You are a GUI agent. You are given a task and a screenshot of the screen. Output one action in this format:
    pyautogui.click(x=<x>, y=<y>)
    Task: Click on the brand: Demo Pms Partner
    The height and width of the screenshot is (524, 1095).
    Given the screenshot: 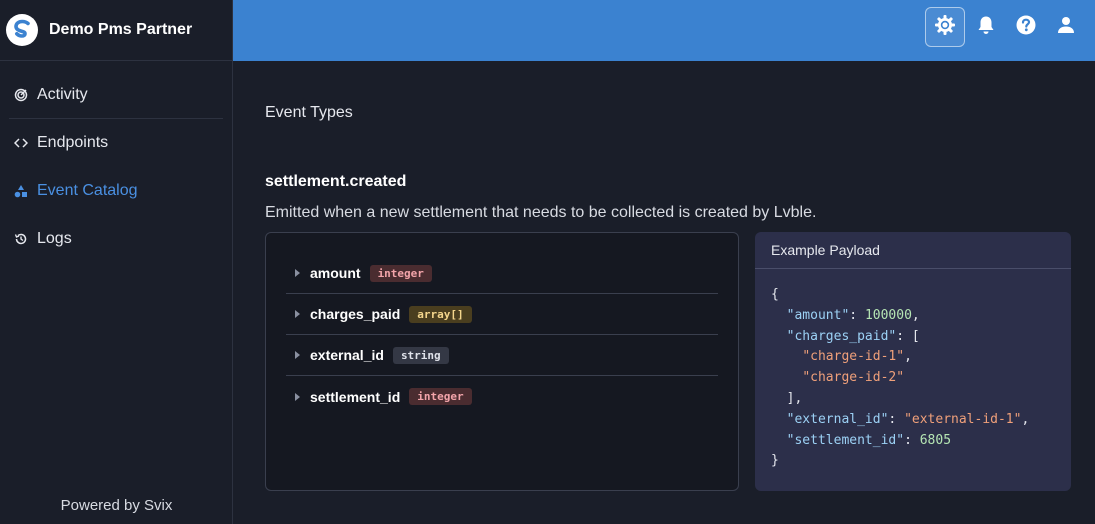 What is the action you would take?
    pyautogui.click(x=116, y=30)
    